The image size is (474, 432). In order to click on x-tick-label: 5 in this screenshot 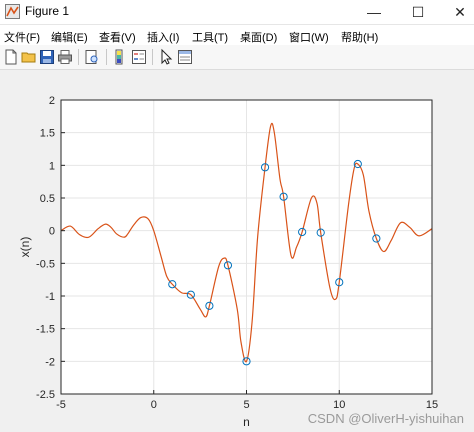, I will do `click(246, 405)`.